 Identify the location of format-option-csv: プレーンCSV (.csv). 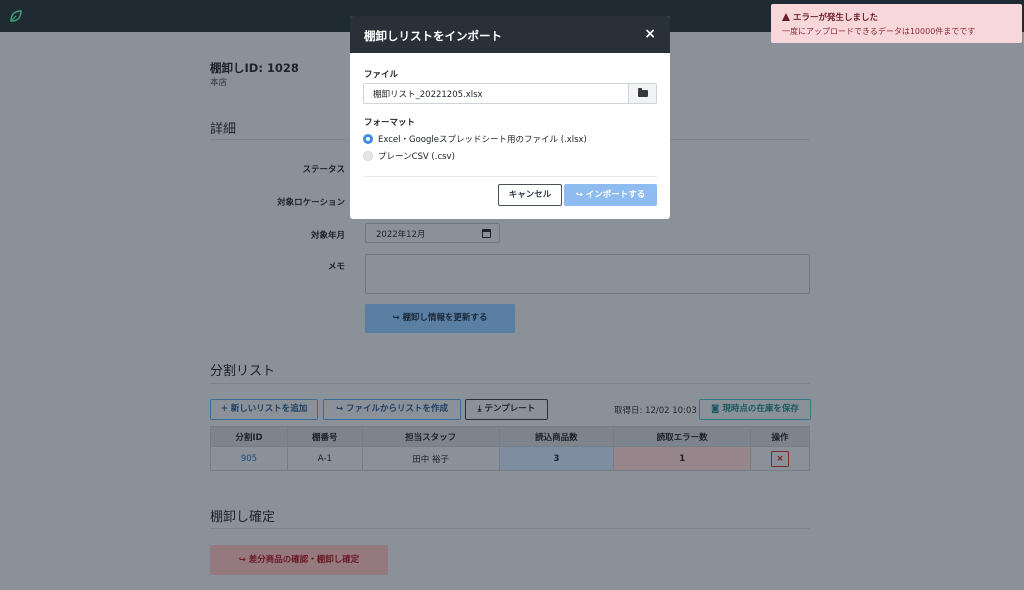
(409, 156).